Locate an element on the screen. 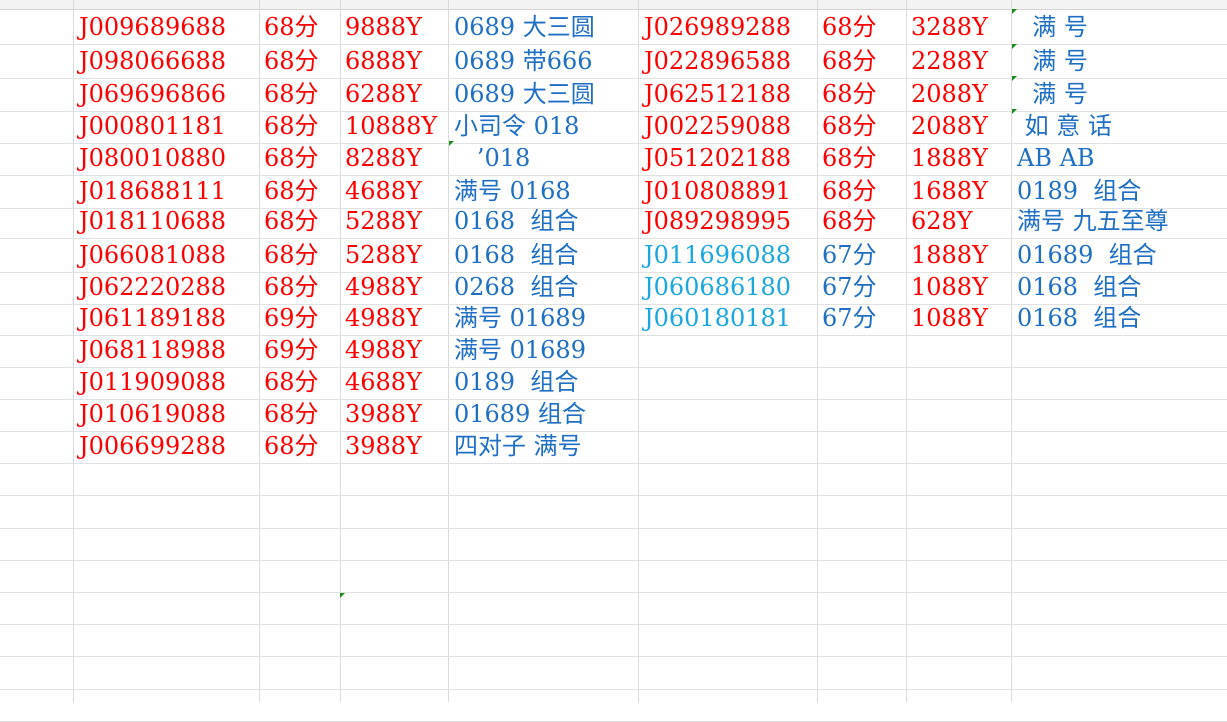 This screenshot has width=1227, height=722. number-code-cell: J002259088 is located at coordinates (717, 126).